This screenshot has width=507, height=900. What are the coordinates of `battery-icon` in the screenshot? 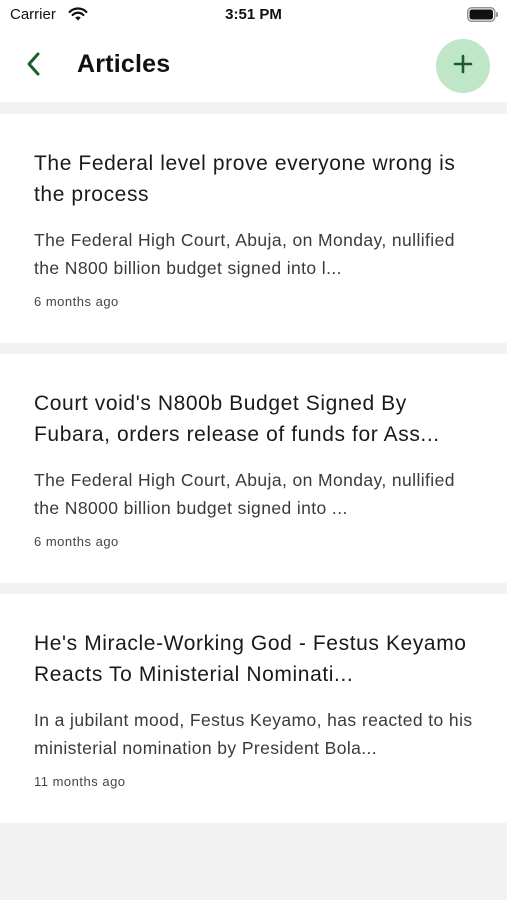 It's located at (483, 17).